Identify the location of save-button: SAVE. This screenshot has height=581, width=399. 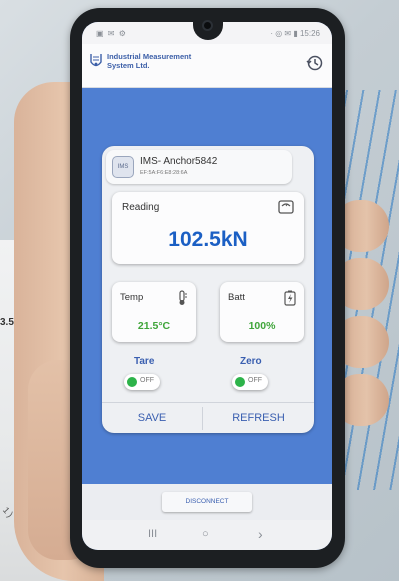
(152, 418).